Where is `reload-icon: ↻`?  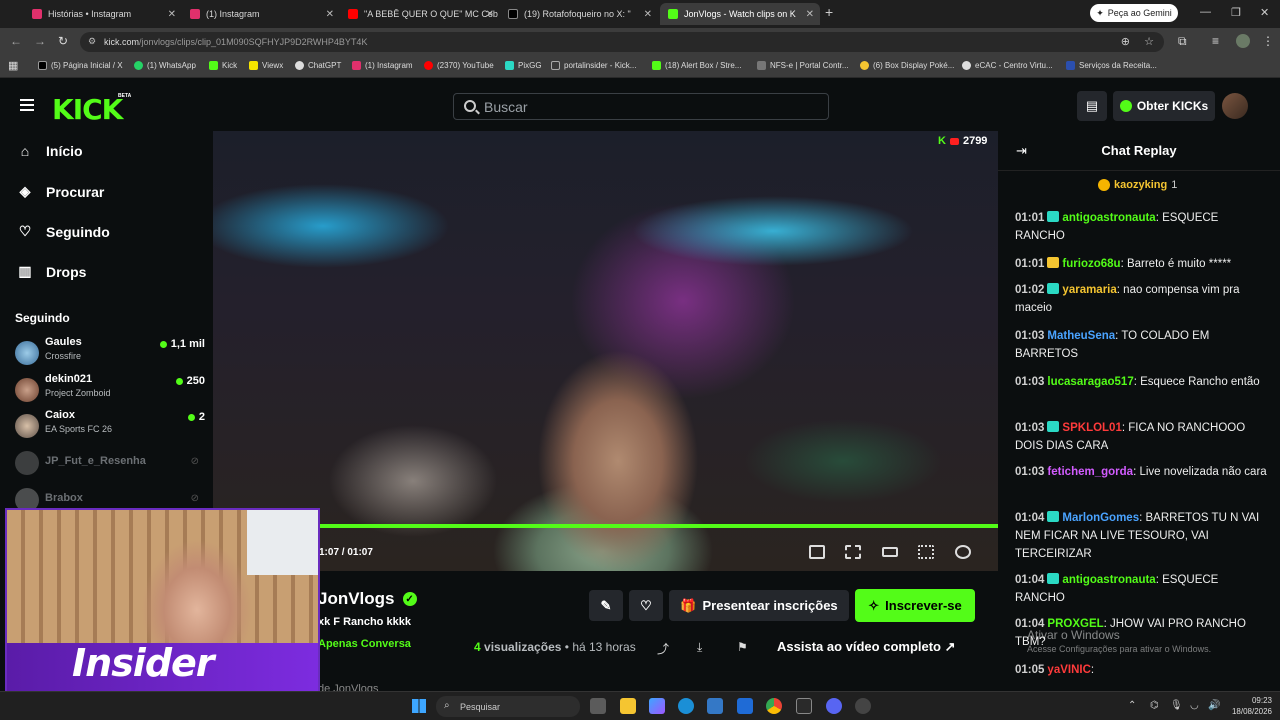
reload-icon: ↻ is located at coordinates (63, 41).